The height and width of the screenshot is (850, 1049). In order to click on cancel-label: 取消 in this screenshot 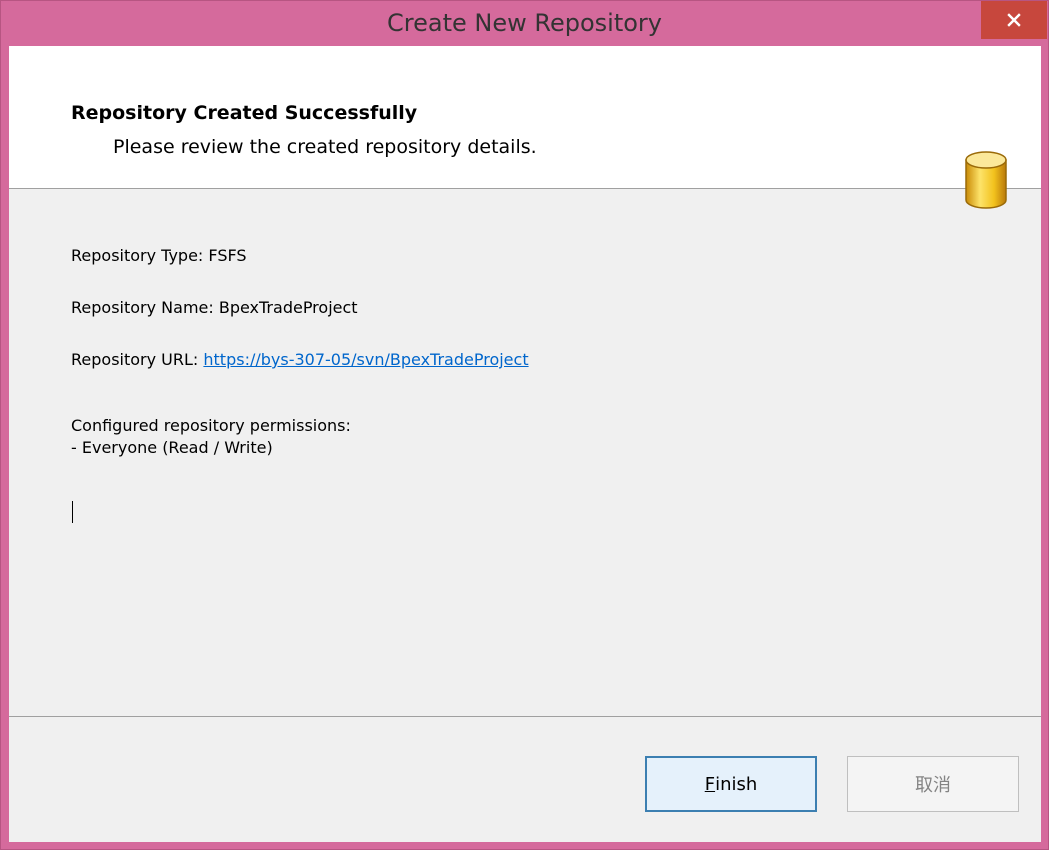, I will do `click(933, 785)`.